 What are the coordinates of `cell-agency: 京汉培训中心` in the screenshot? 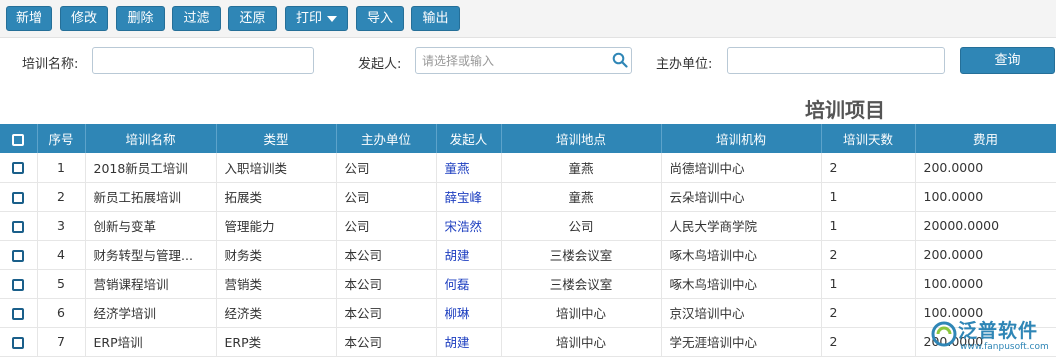 It's located at (741, 313).